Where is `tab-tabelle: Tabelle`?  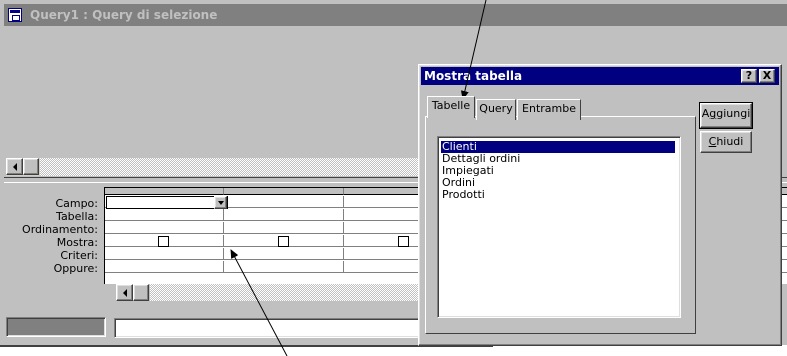
tab-tabelle: Tabelle is located at coordinates (451, 107).